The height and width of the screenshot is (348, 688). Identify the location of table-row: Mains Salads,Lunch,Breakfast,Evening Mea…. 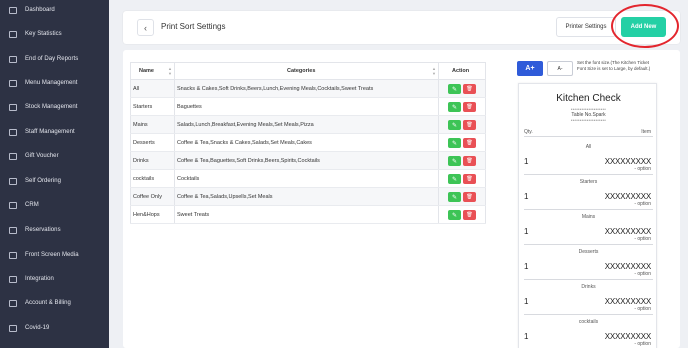
(308, 125).